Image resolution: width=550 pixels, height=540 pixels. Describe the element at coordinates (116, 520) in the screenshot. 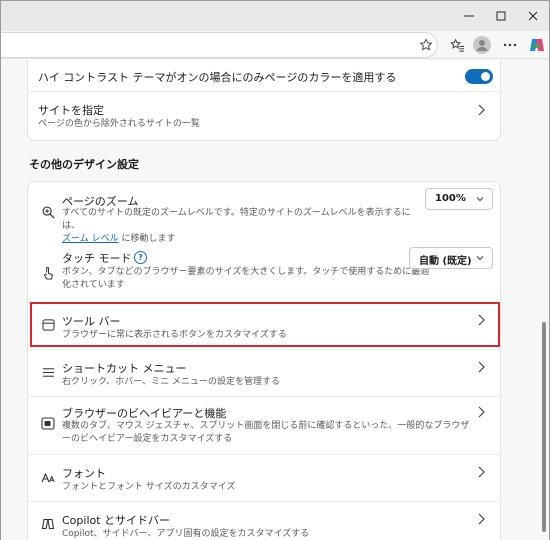

I see `copilot-sidebar-title: Copilot とサイドバー` at that location.